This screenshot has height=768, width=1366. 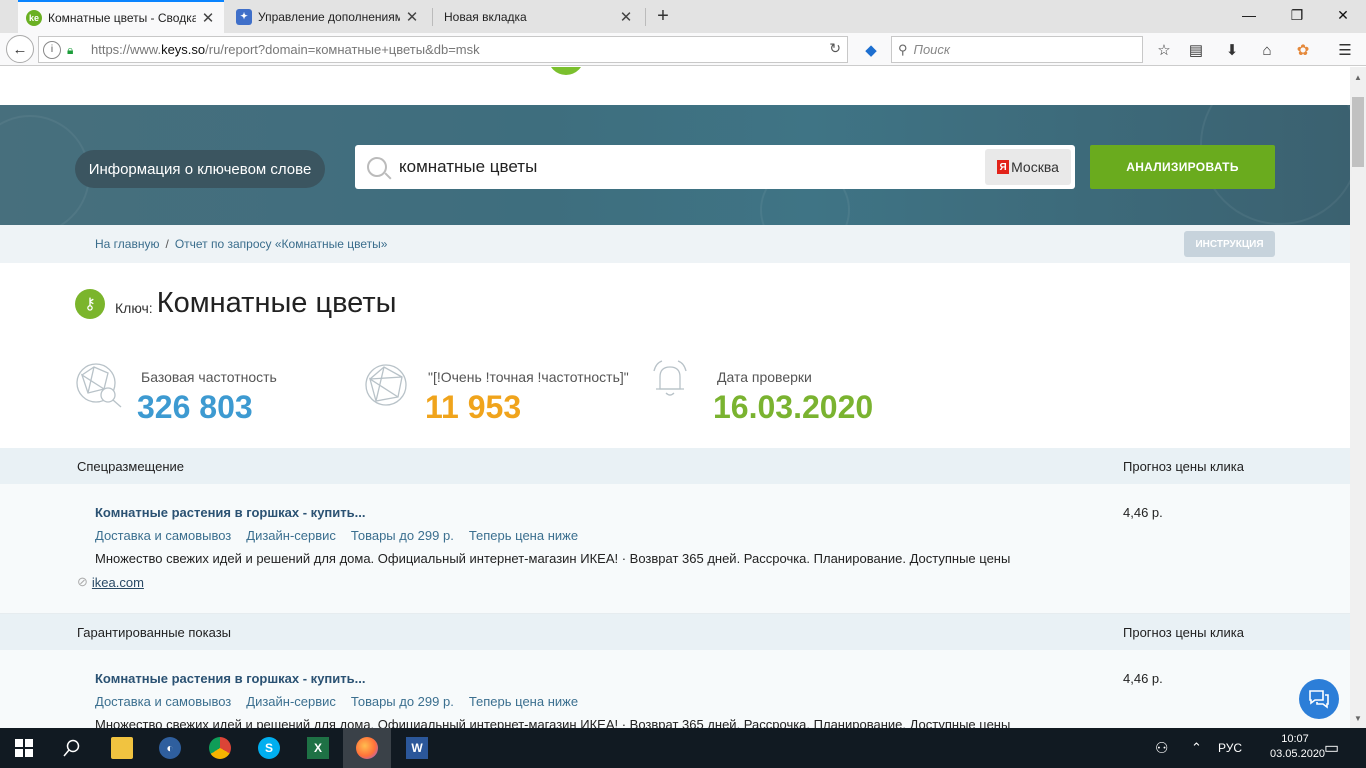 I want to click on chat-icon, so click(x=1319, y=699).